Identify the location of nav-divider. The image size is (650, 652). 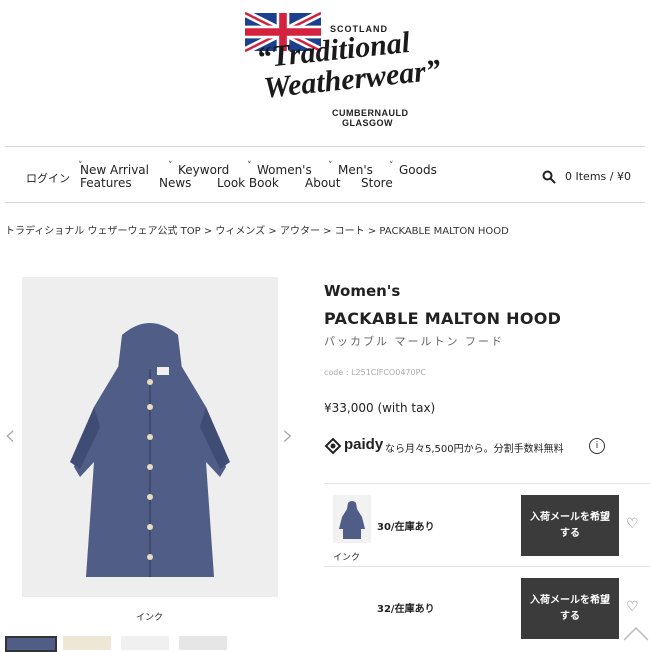
(325, 202).